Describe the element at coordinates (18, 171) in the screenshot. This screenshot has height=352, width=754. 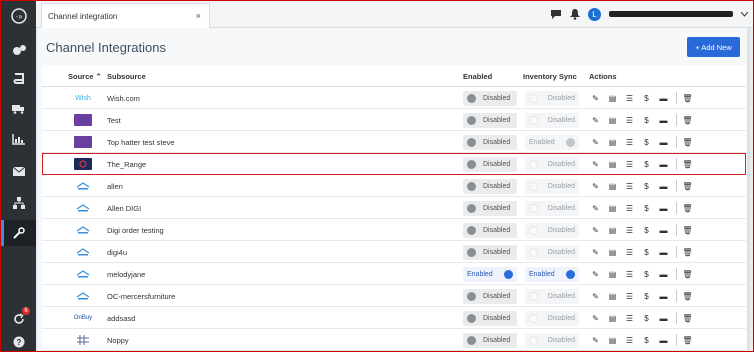
I see `mail-icon` at that location.